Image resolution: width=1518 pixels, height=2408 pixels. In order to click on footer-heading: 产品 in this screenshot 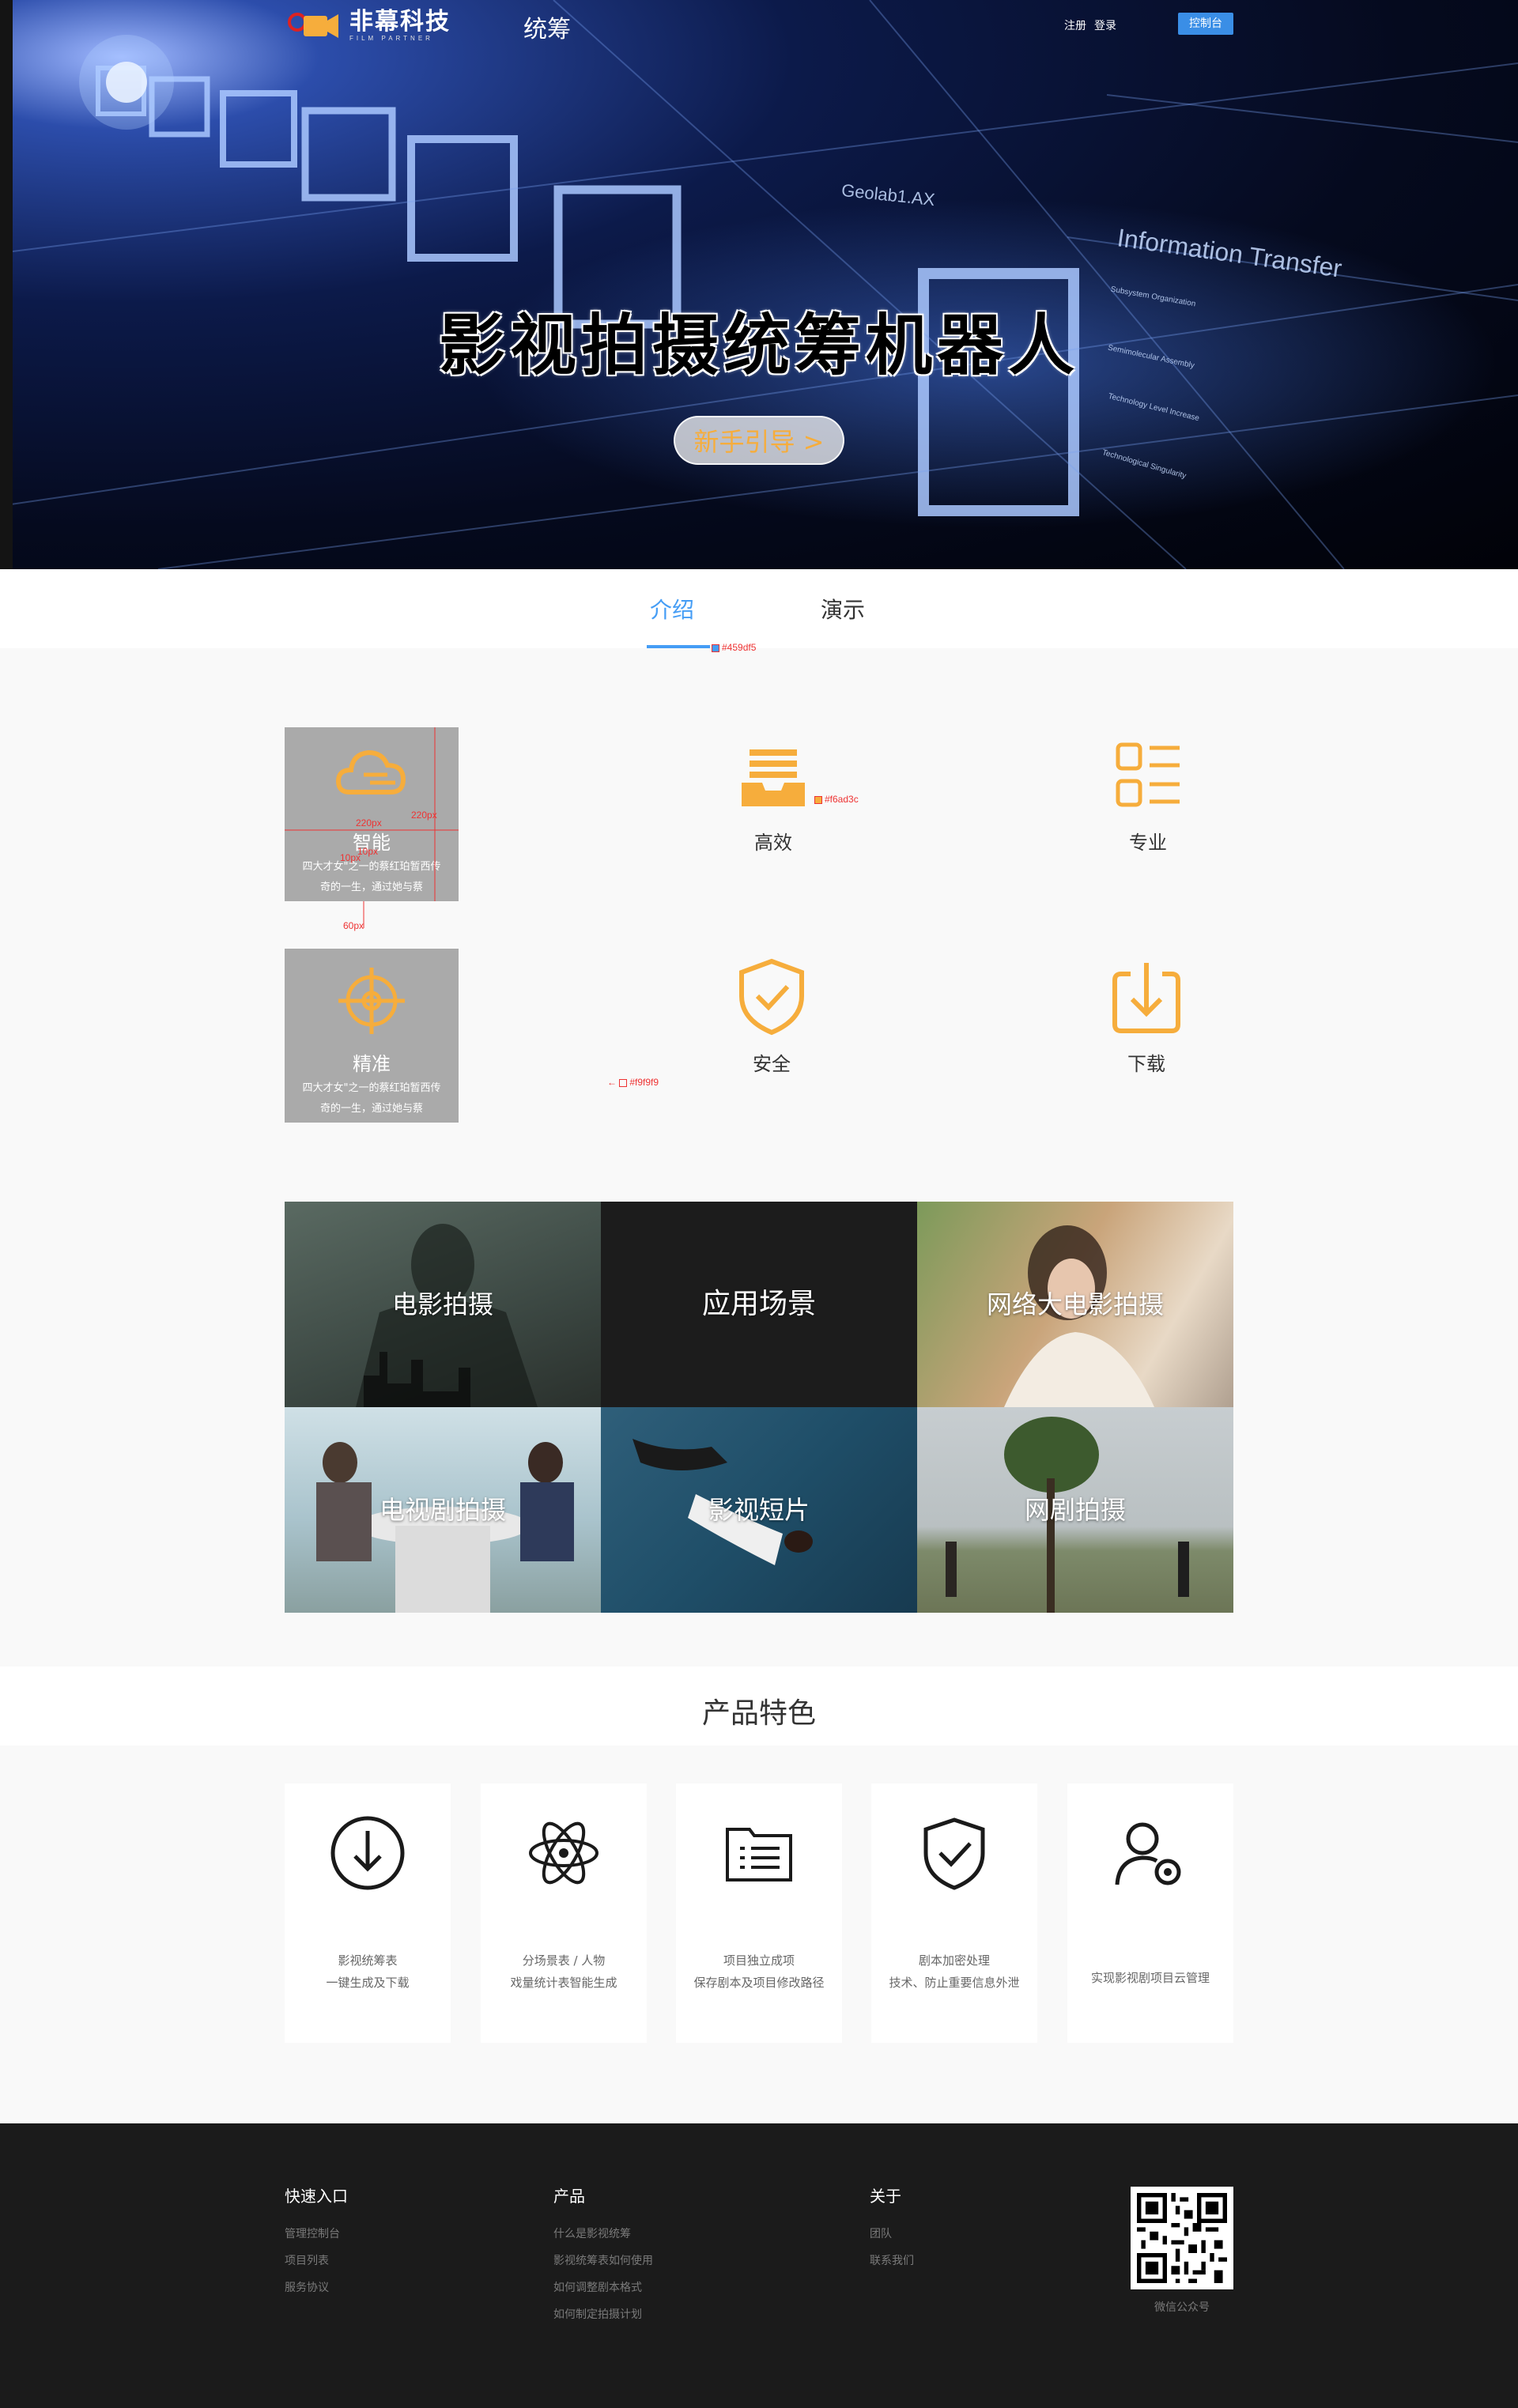, I will do `click(569, 2196)`.